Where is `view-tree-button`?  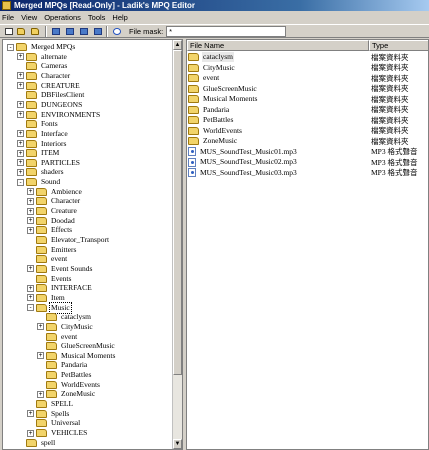
view-tree-button is located at coordinates (55, 31).